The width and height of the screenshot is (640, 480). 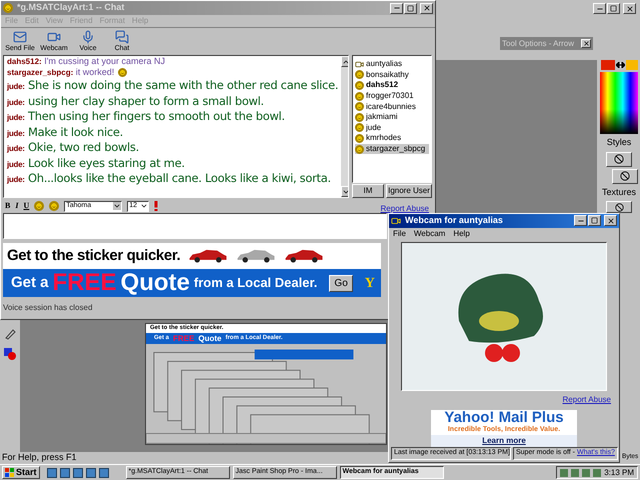 I want to click on texture-button, so click(x=619, y=207).